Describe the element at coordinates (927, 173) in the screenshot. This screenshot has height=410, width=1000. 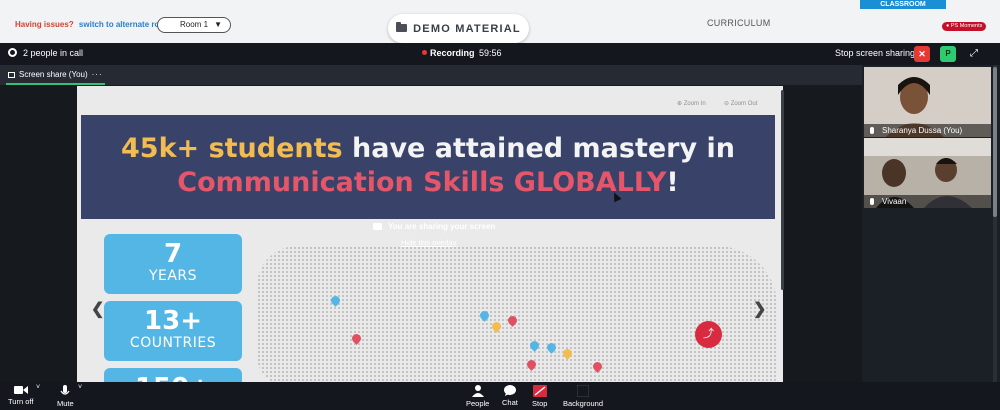
I see `participant-tile-vivaan: Vivaan` at that location.